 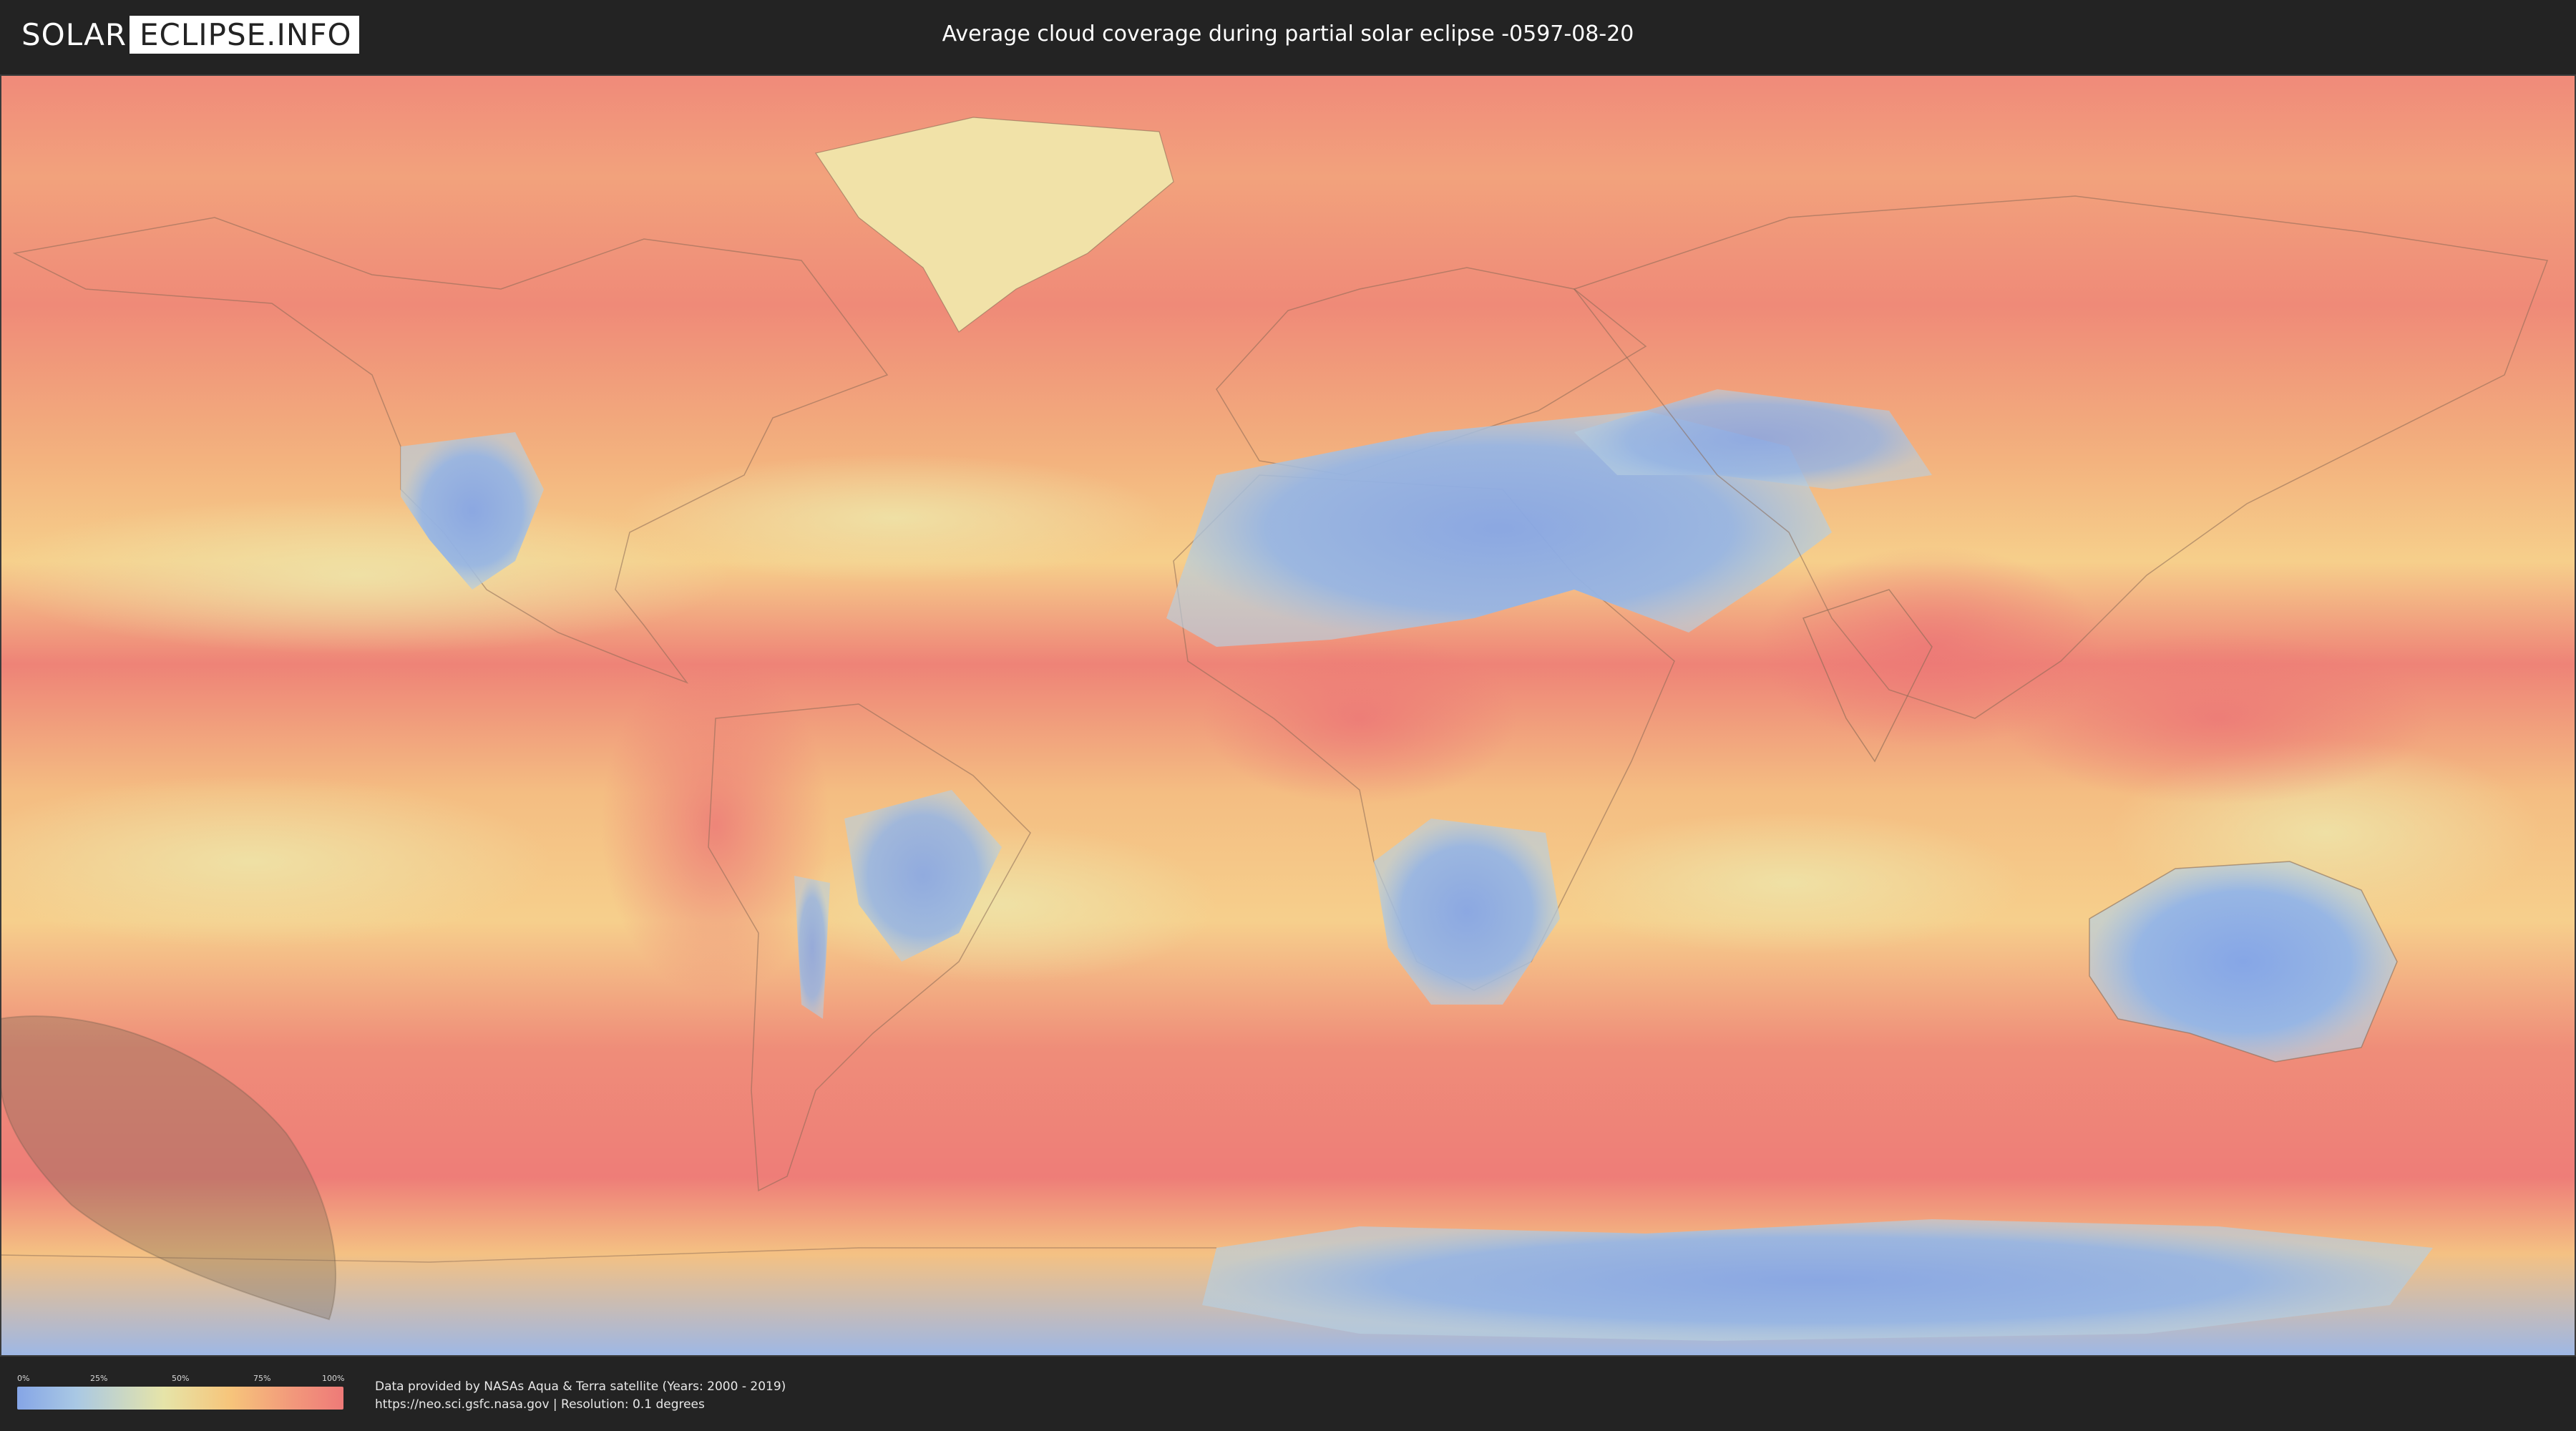 I want to click on cloud-patch-indian-south, so click(x=1789, y=883).